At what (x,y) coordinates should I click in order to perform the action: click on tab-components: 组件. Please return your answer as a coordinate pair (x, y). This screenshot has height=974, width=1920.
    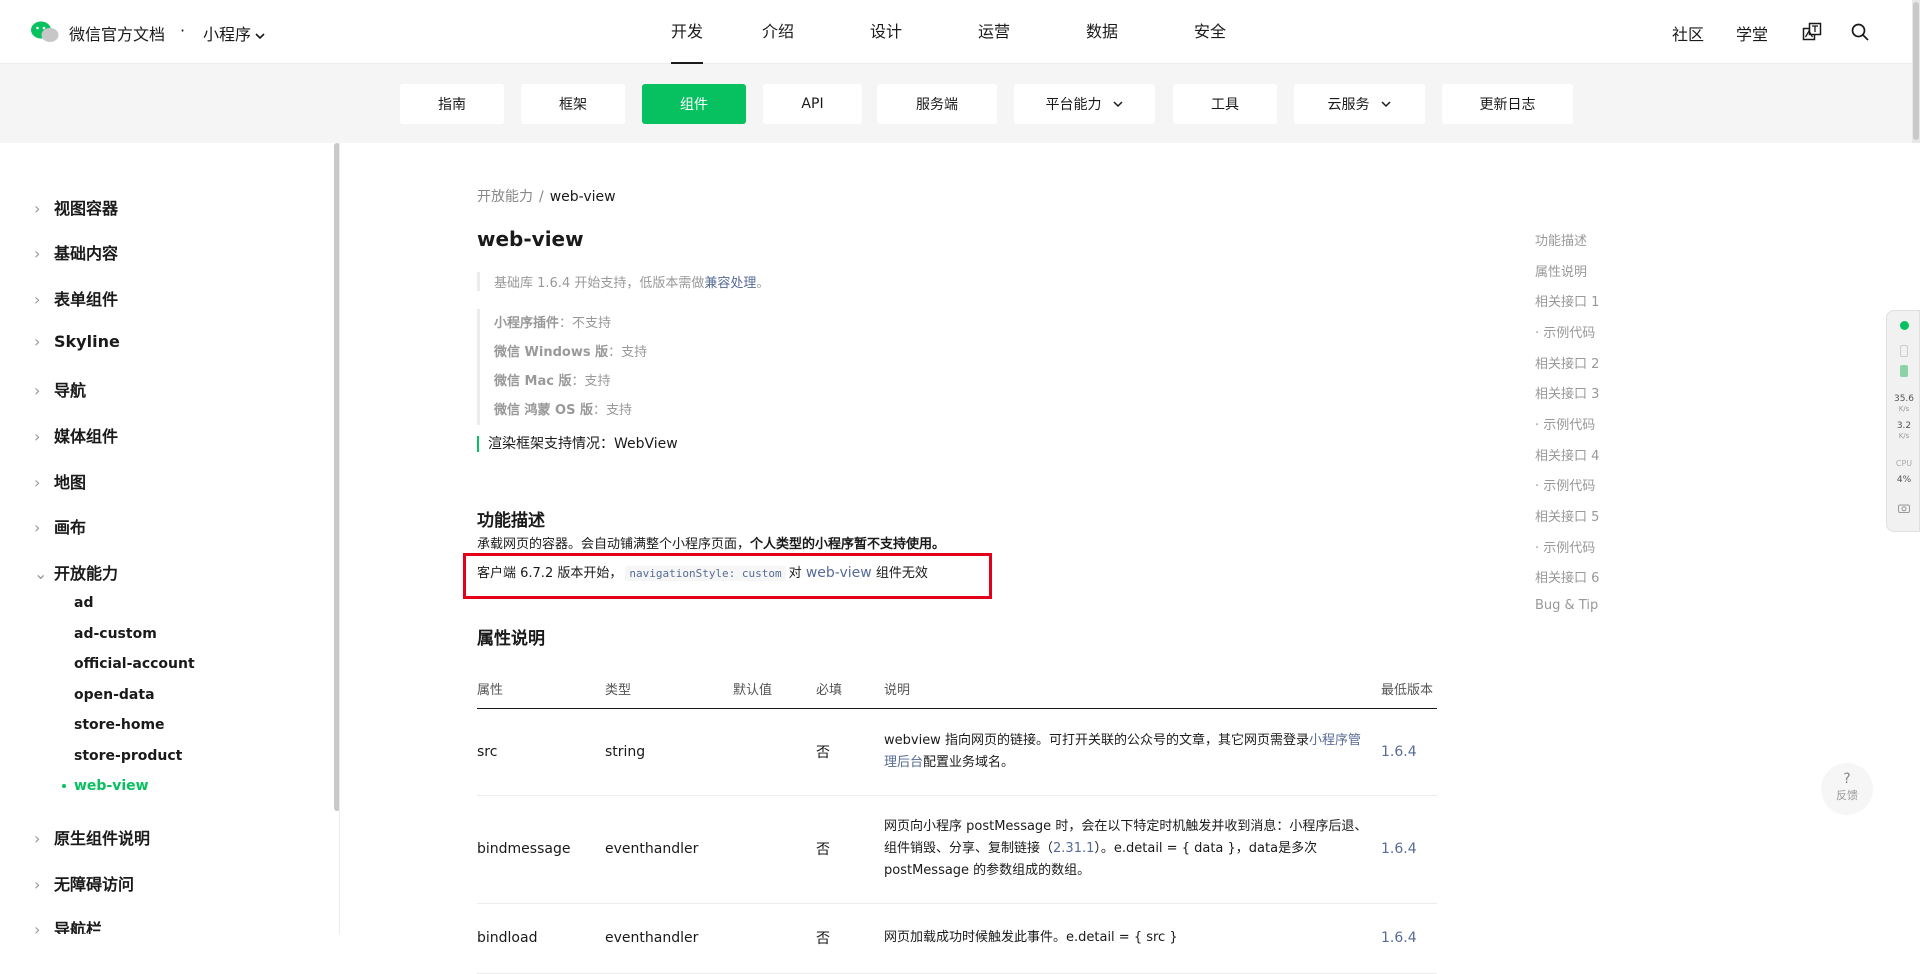
    Looking at the image, I should click on (694, 104).